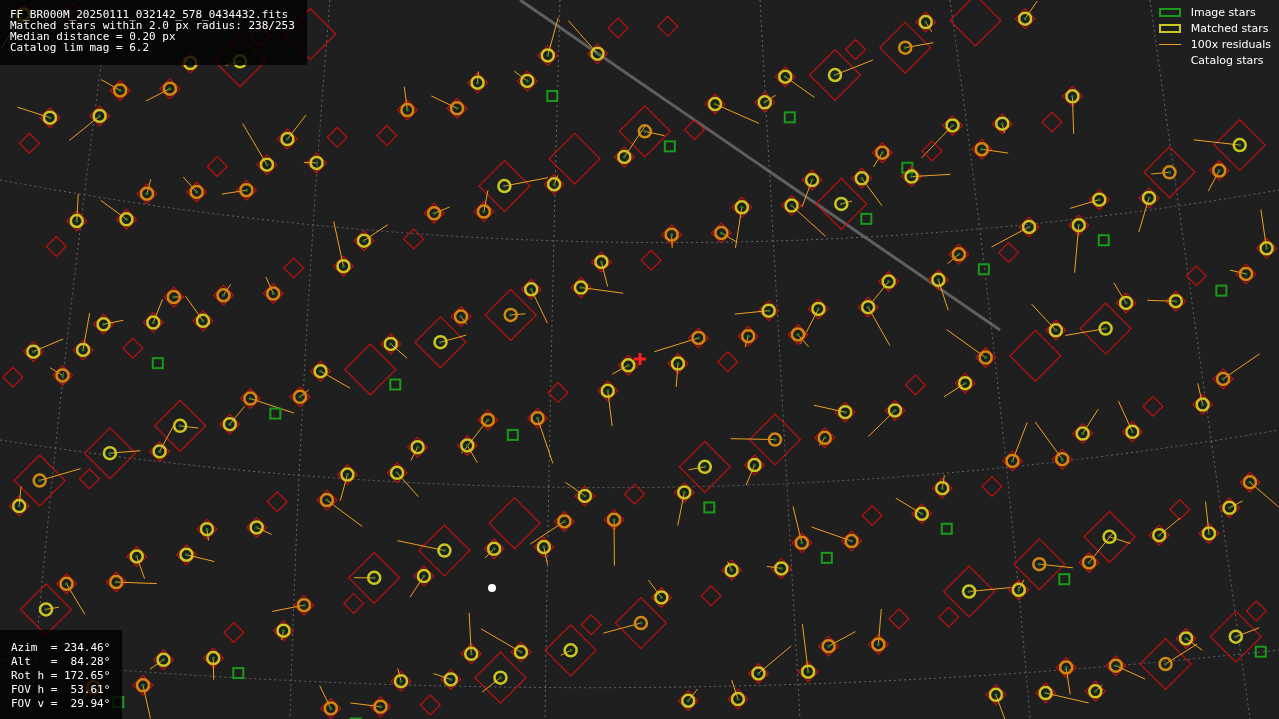 This screenshot has height=719, width=1279. I want to click on info-text: Matched stars within 2.0 px radius: 238/253, so click(152, 25).